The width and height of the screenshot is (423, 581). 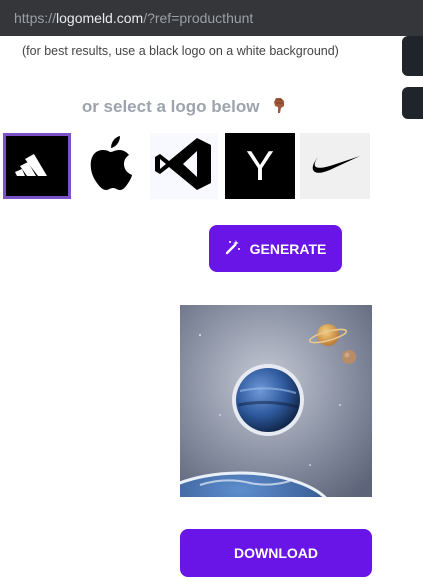 I want to click on select-logo-text: or select a logo below, so click(x=170, y=106).